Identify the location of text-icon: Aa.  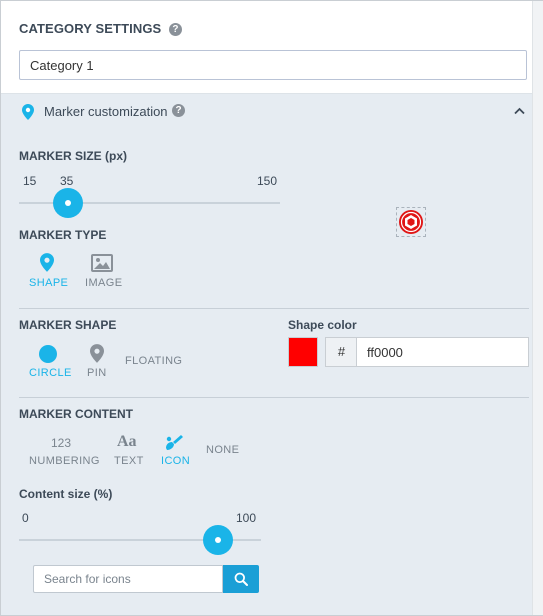
(127, 441).